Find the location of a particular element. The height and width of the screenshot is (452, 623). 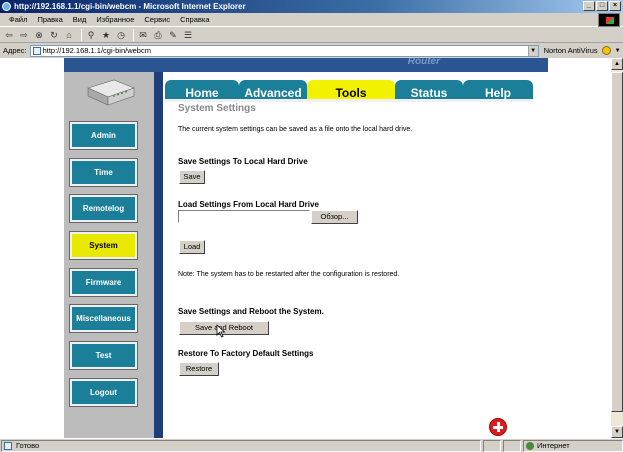

router-device-icon is located at coordinates (111, 92).